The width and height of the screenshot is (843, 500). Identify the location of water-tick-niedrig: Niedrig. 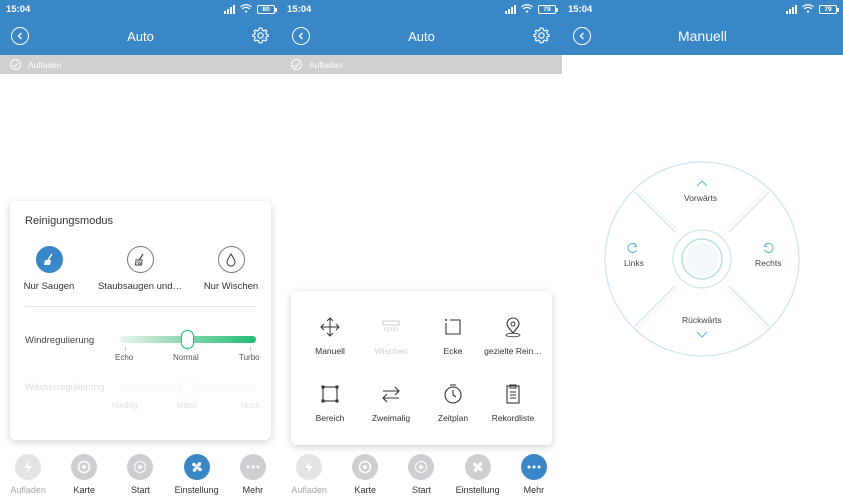
(125, 405).